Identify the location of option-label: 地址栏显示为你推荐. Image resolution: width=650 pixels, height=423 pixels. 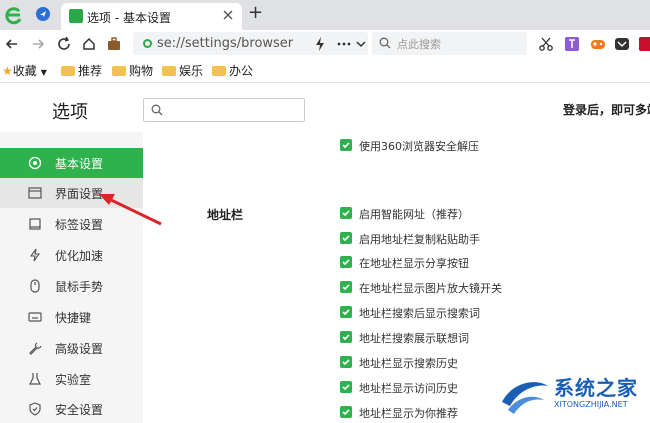
(408, 413).